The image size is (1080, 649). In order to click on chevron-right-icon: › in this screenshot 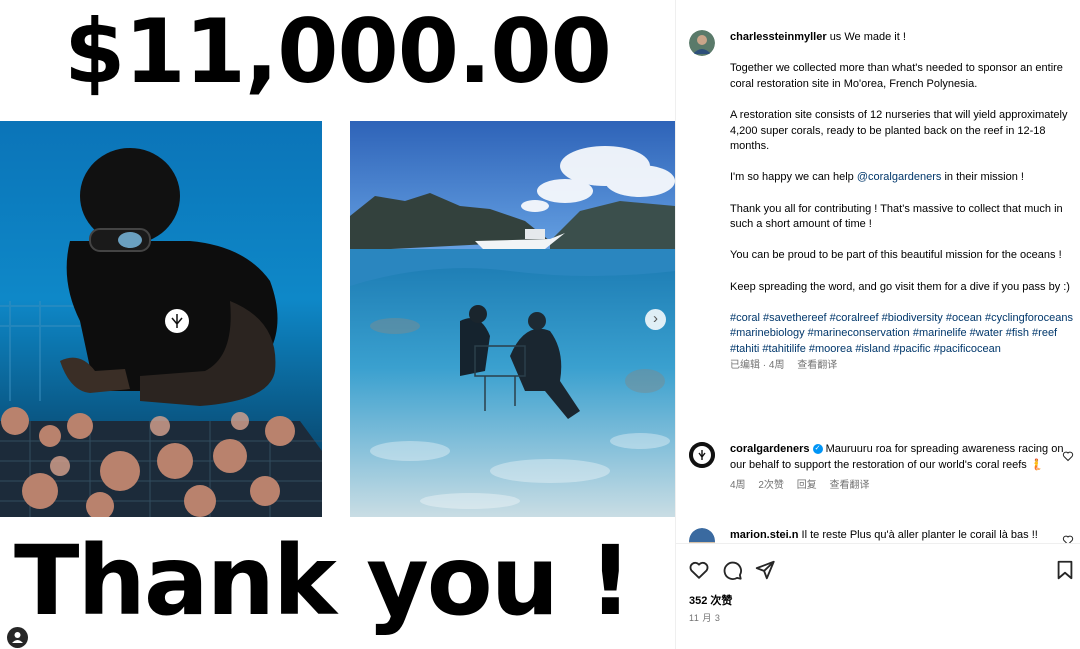, I will do `click(655, 318)`.